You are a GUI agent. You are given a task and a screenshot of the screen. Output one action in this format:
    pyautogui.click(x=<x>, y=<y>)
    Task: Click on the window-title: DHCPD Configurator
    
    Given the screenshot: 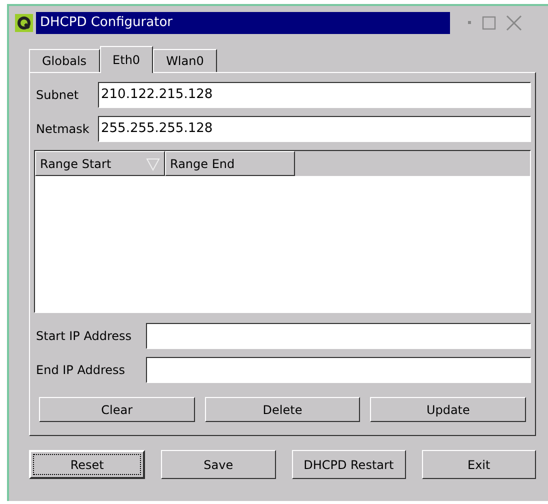 What is the action you would take?
    pyautogui.click(x=106, y=23)
    